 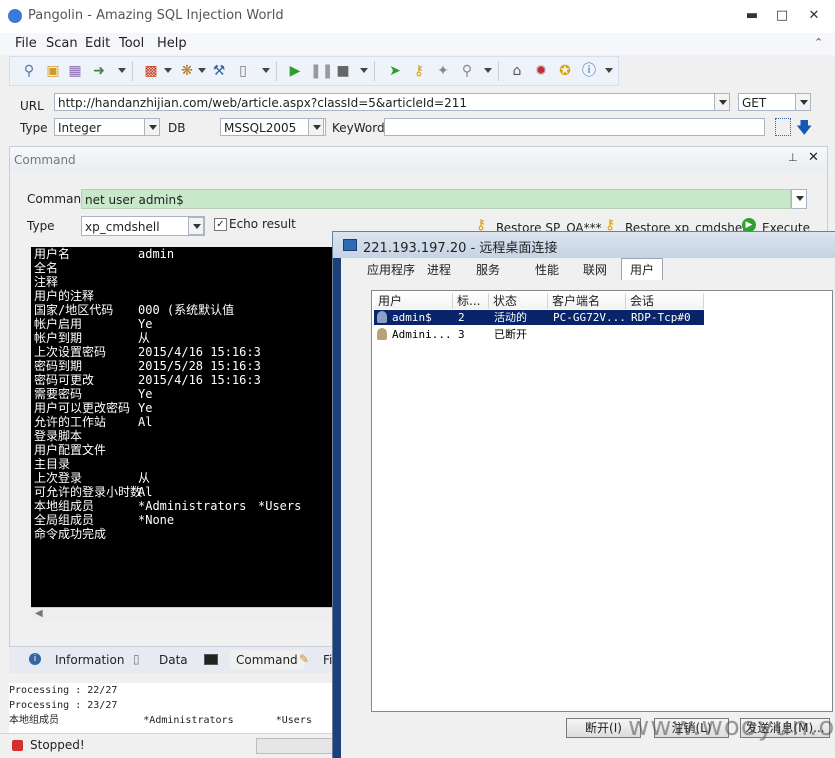 I want to click on cell-id: 2, so click(x=461, y=317).